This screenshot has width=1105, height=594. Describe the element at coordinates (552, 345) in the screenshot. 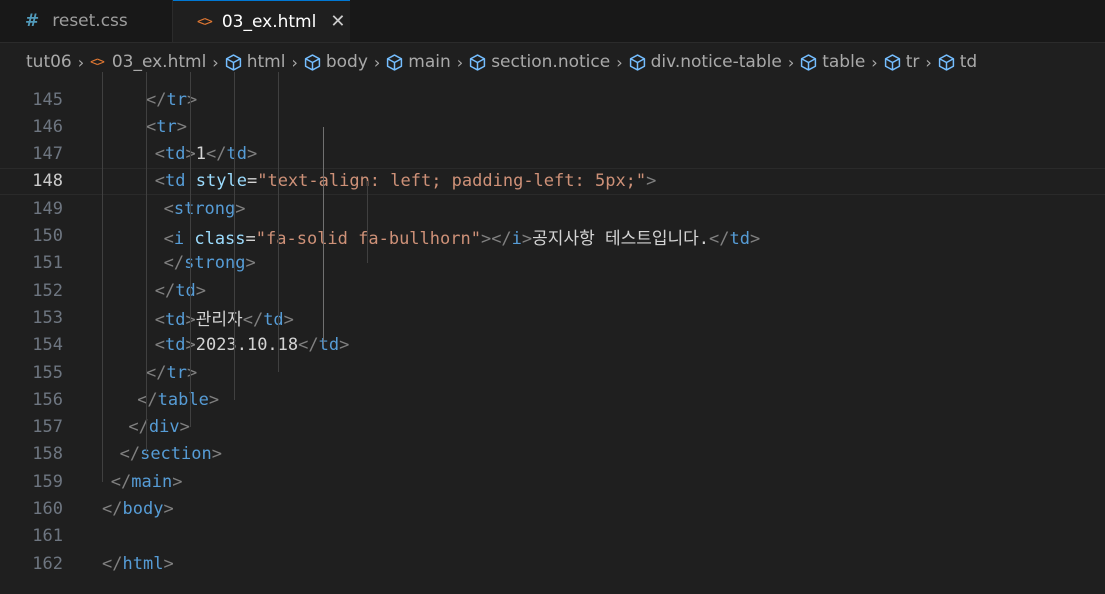

I see `code-line: 154<td>2023.10.18</td>` at that location.